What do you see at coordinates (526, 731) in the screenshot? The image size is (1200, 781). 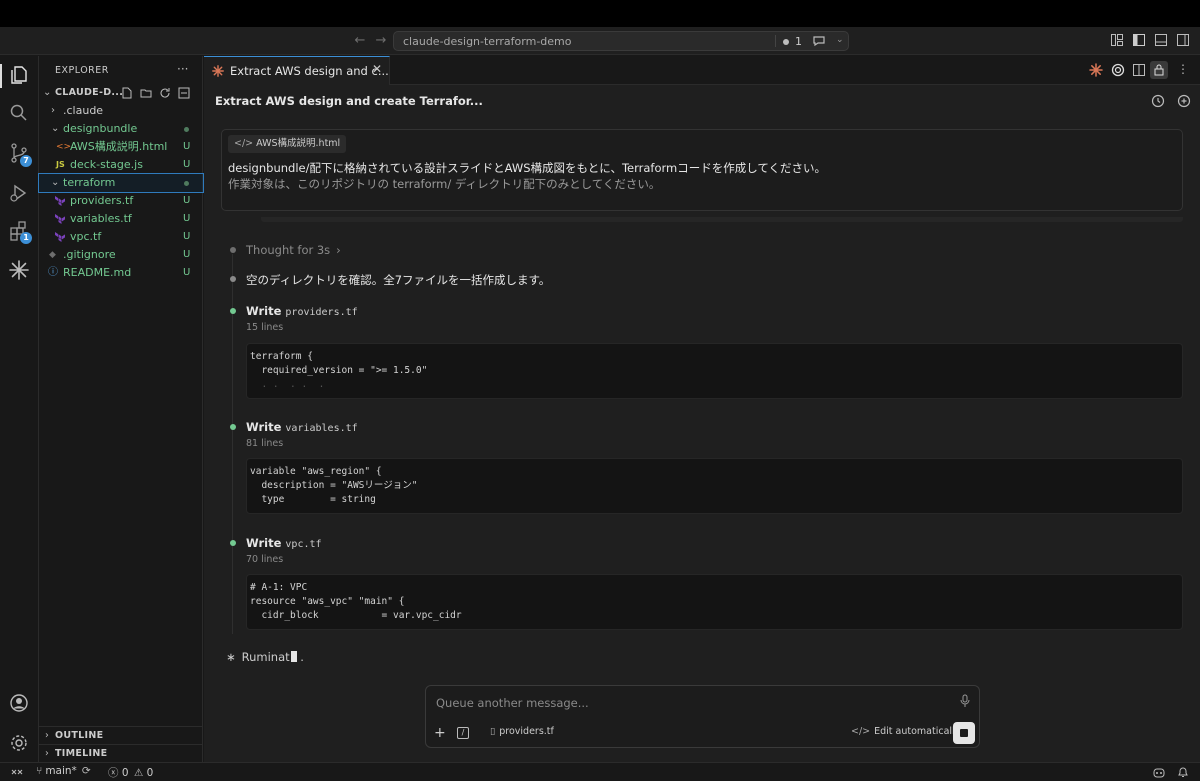 I see `context-file-label: providers.tf` at bounding box center [526, 731].